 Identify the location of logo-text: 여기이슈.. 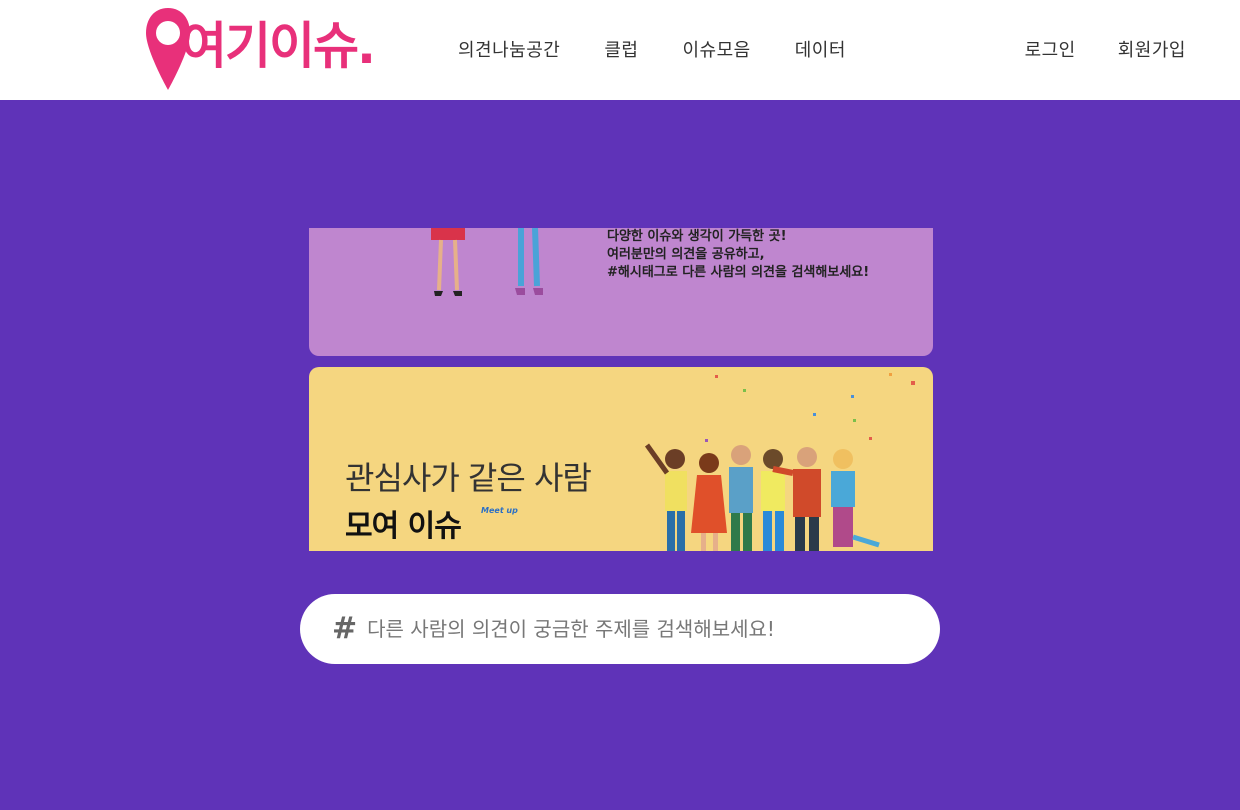
(278, 46).